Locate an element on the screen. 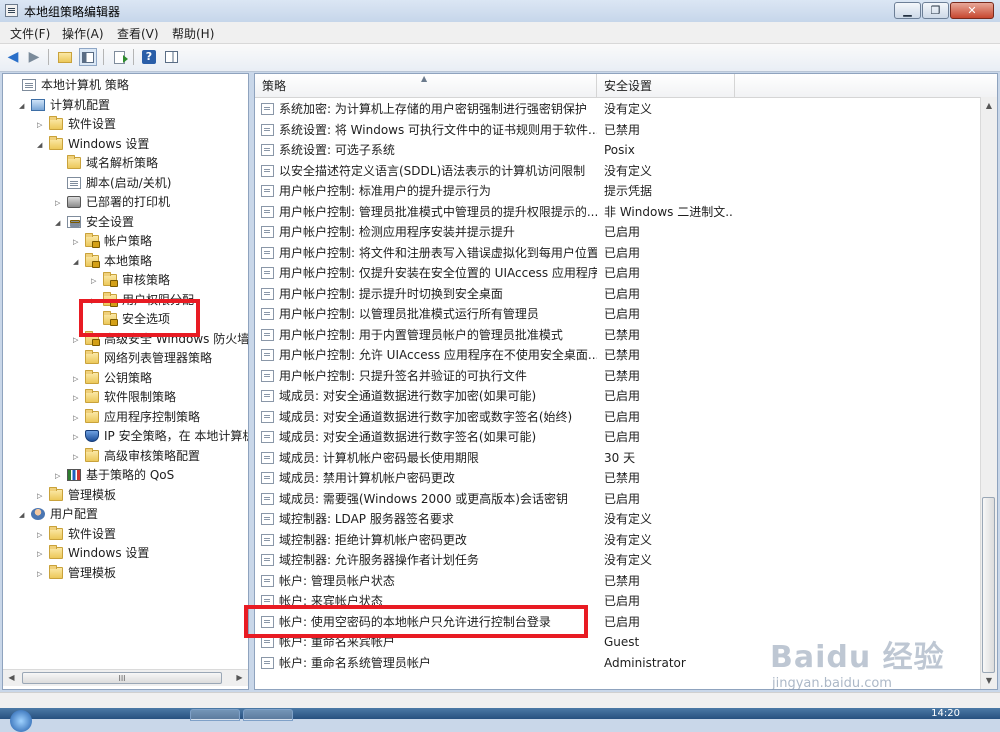 This screenshot has height=732, width=1000. policy-row: 用户帐户控制: 标准用户的提升提示行为 提示凭据 is located at coordinates (617, 191).